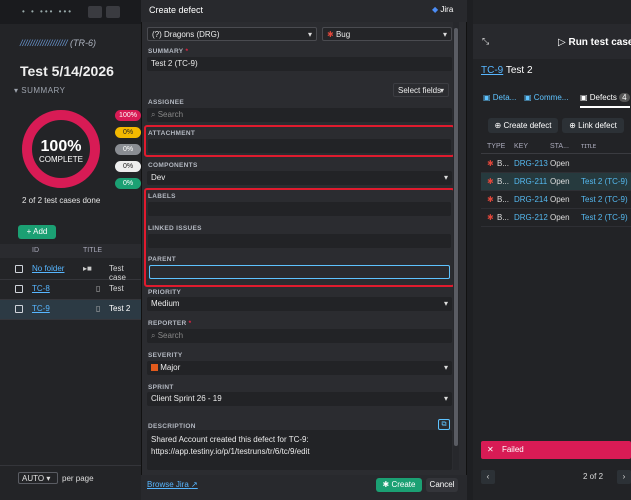 The height and width of the screenshot is (500, 631). What do you see at coordinates (624, 477) in the screenshot?
I see `chevron-right-icon: ›` at bounding box center [624, 477].